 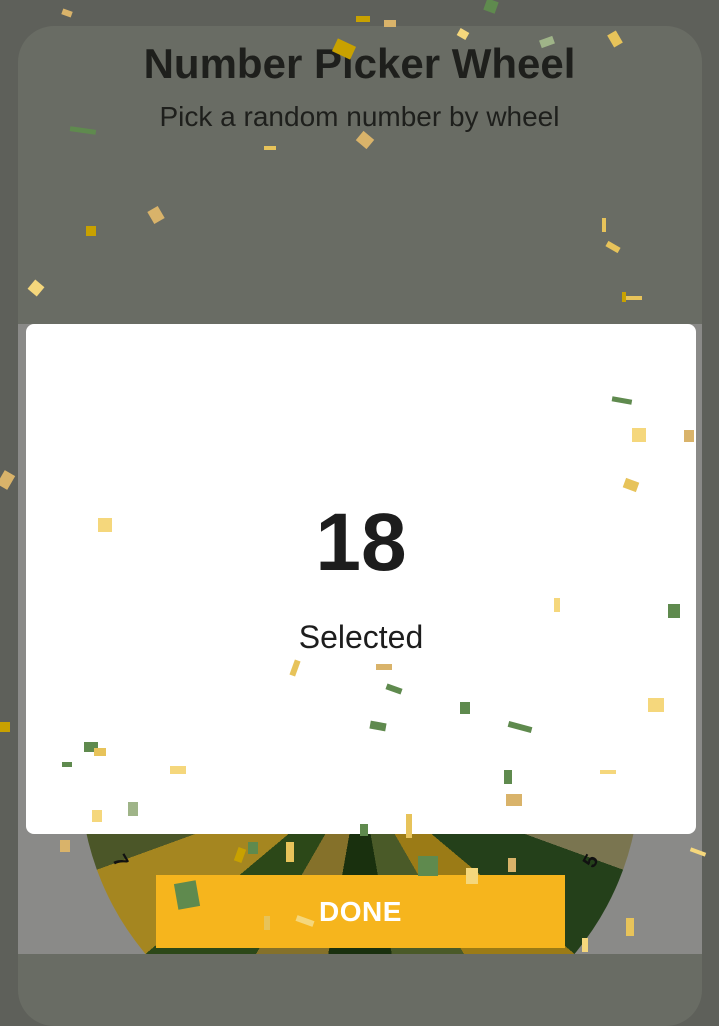 I want to click on selected-label: Selected, so click(x=361, y=637).